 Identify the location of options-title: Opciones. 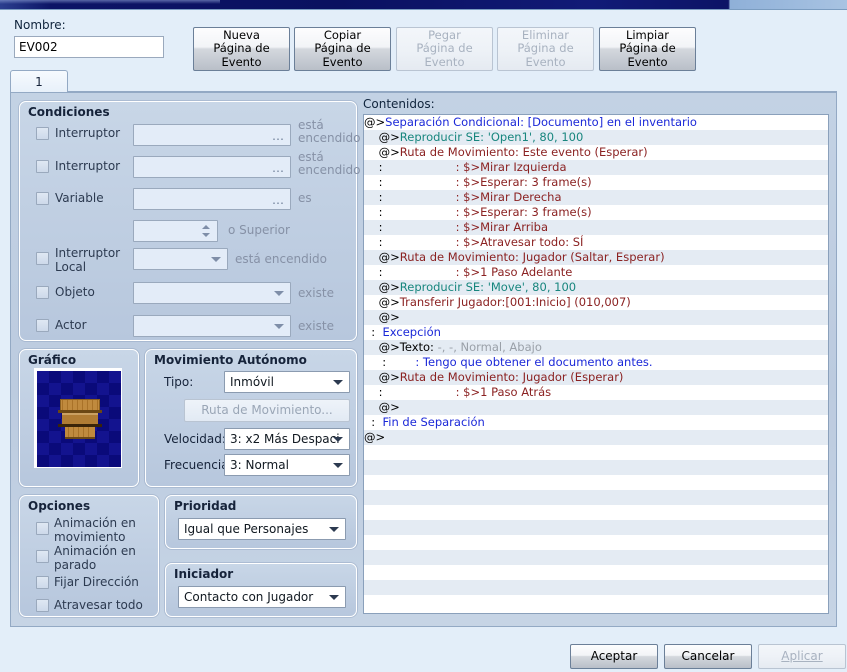
(59, 506).